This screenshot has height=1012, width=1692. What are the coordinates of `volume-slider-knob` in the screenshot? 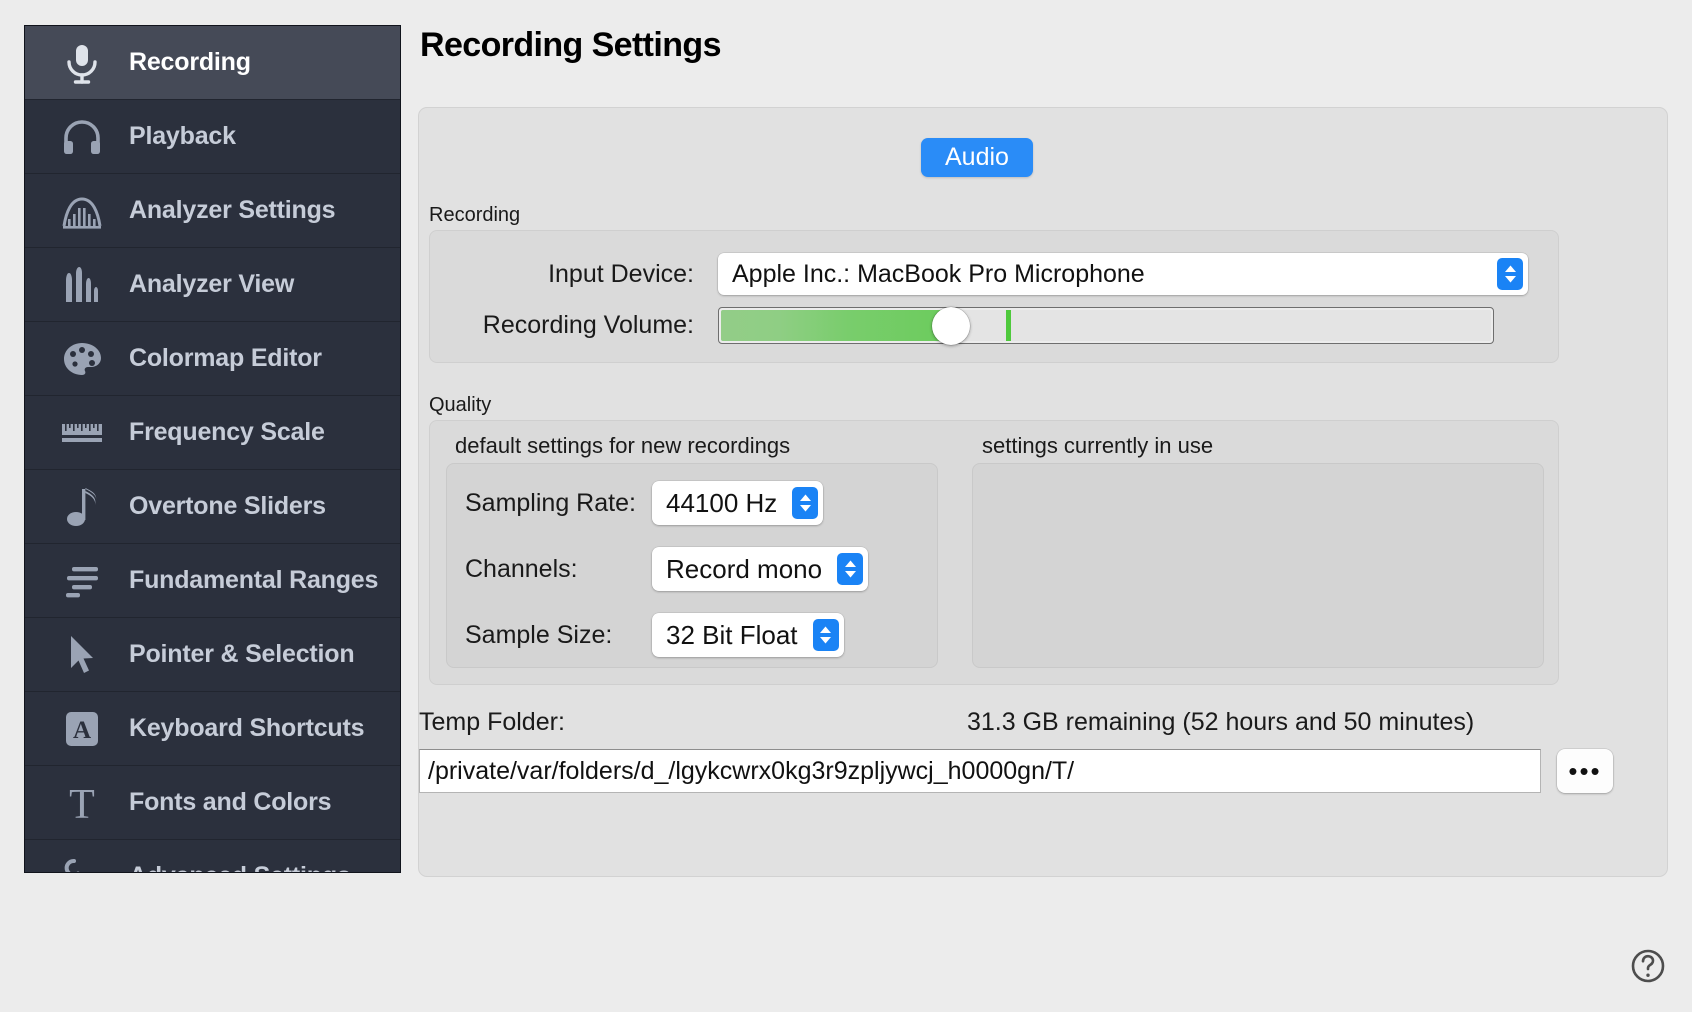 It's located at (951, 325).